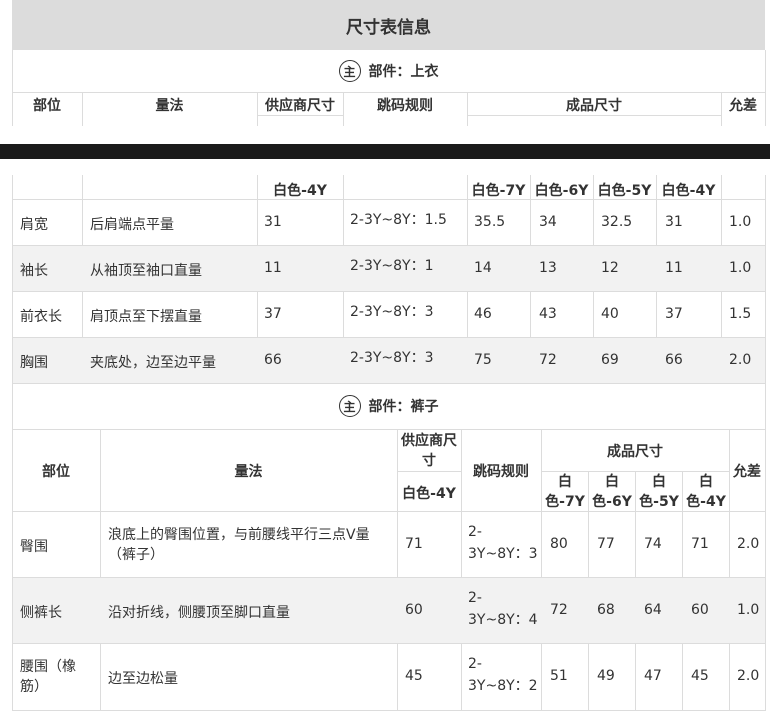  What do you see at coordinates (674, 268) in the screenshot?
I see `table-row-size: 11` at bounding box center [674, 268].